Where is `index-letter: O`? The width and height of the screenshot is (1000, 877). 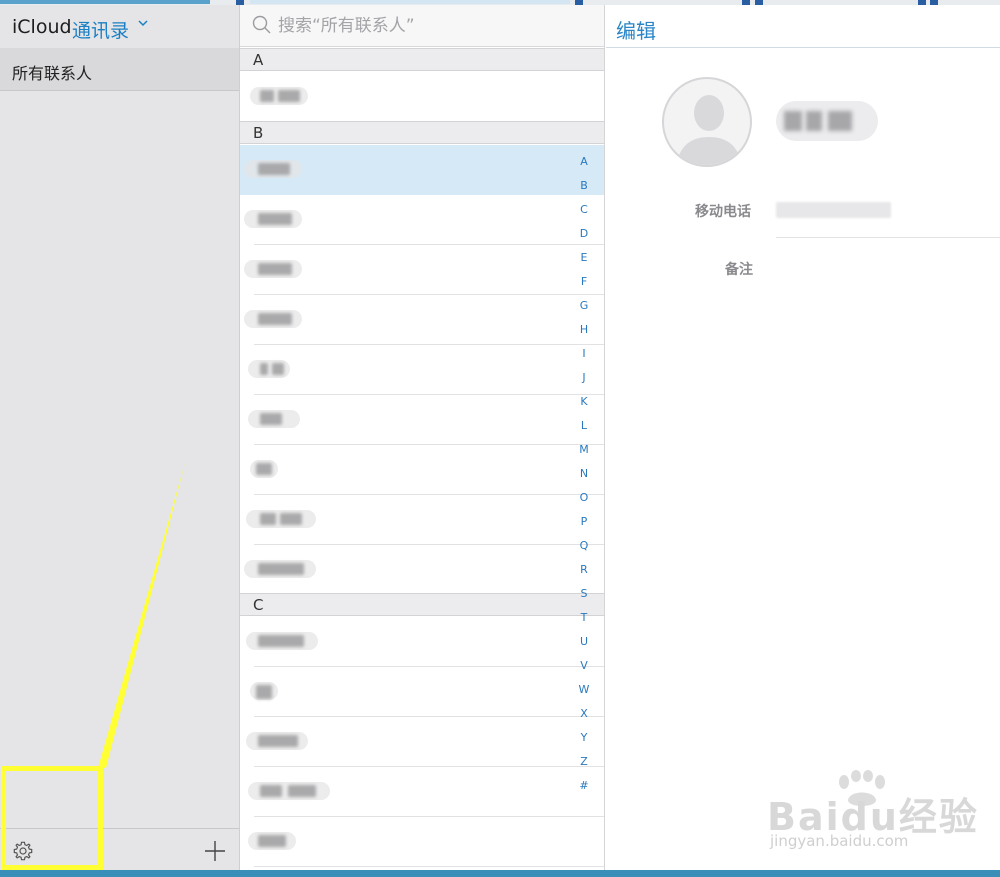 index-letter: O is located at coordinates (584, 503).